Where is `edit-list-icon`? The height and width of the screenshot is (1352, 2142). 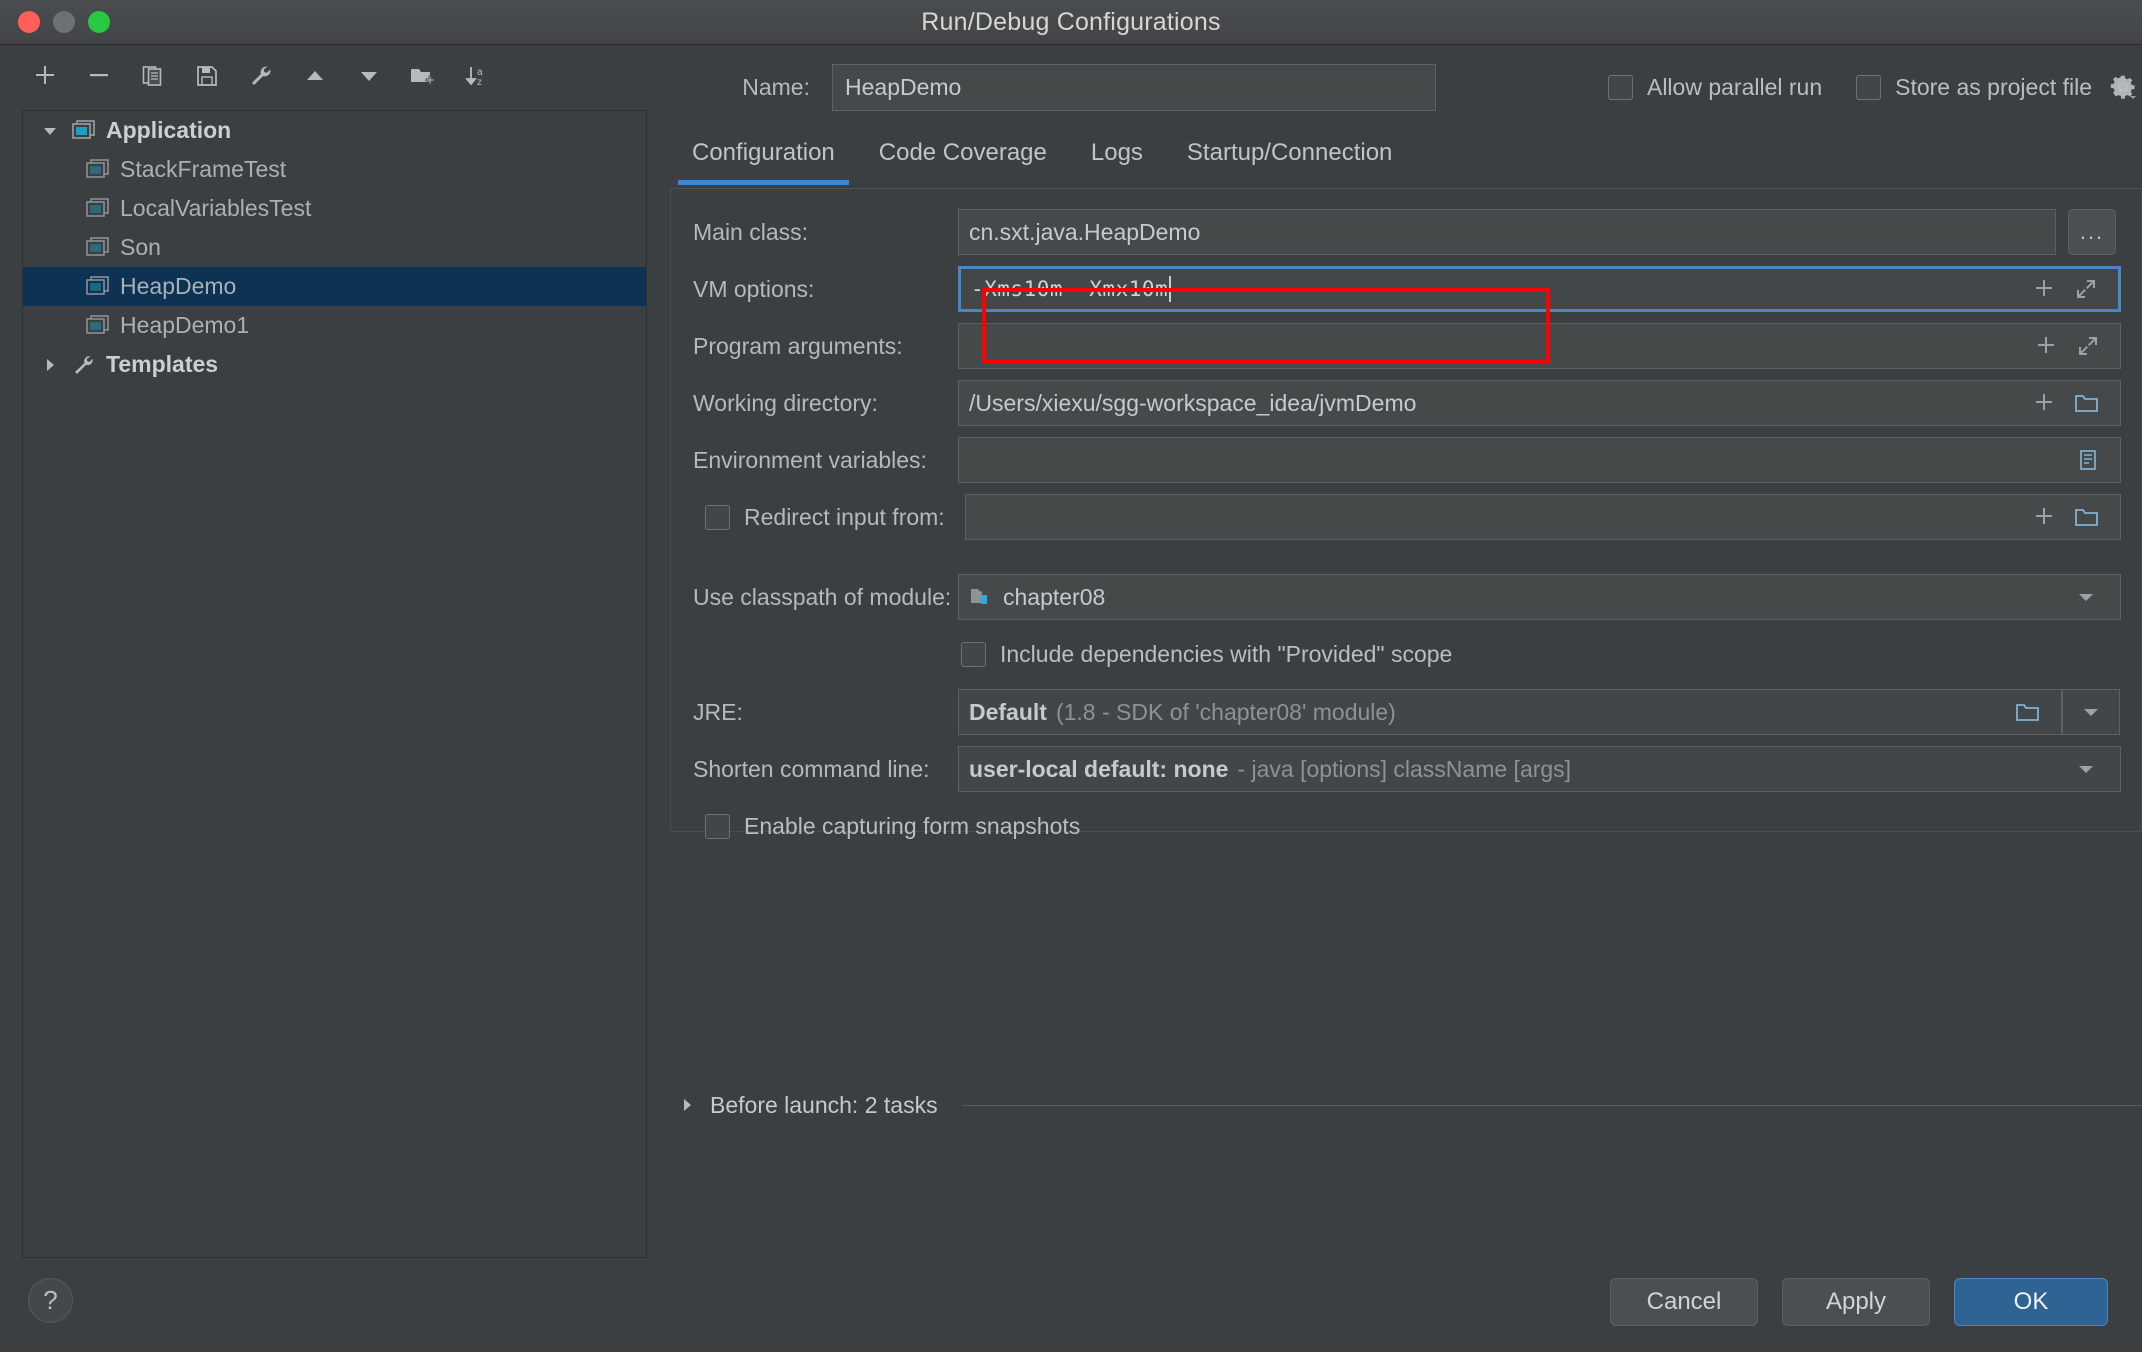
edit-list-icon is located at coordinates (2088, 460).